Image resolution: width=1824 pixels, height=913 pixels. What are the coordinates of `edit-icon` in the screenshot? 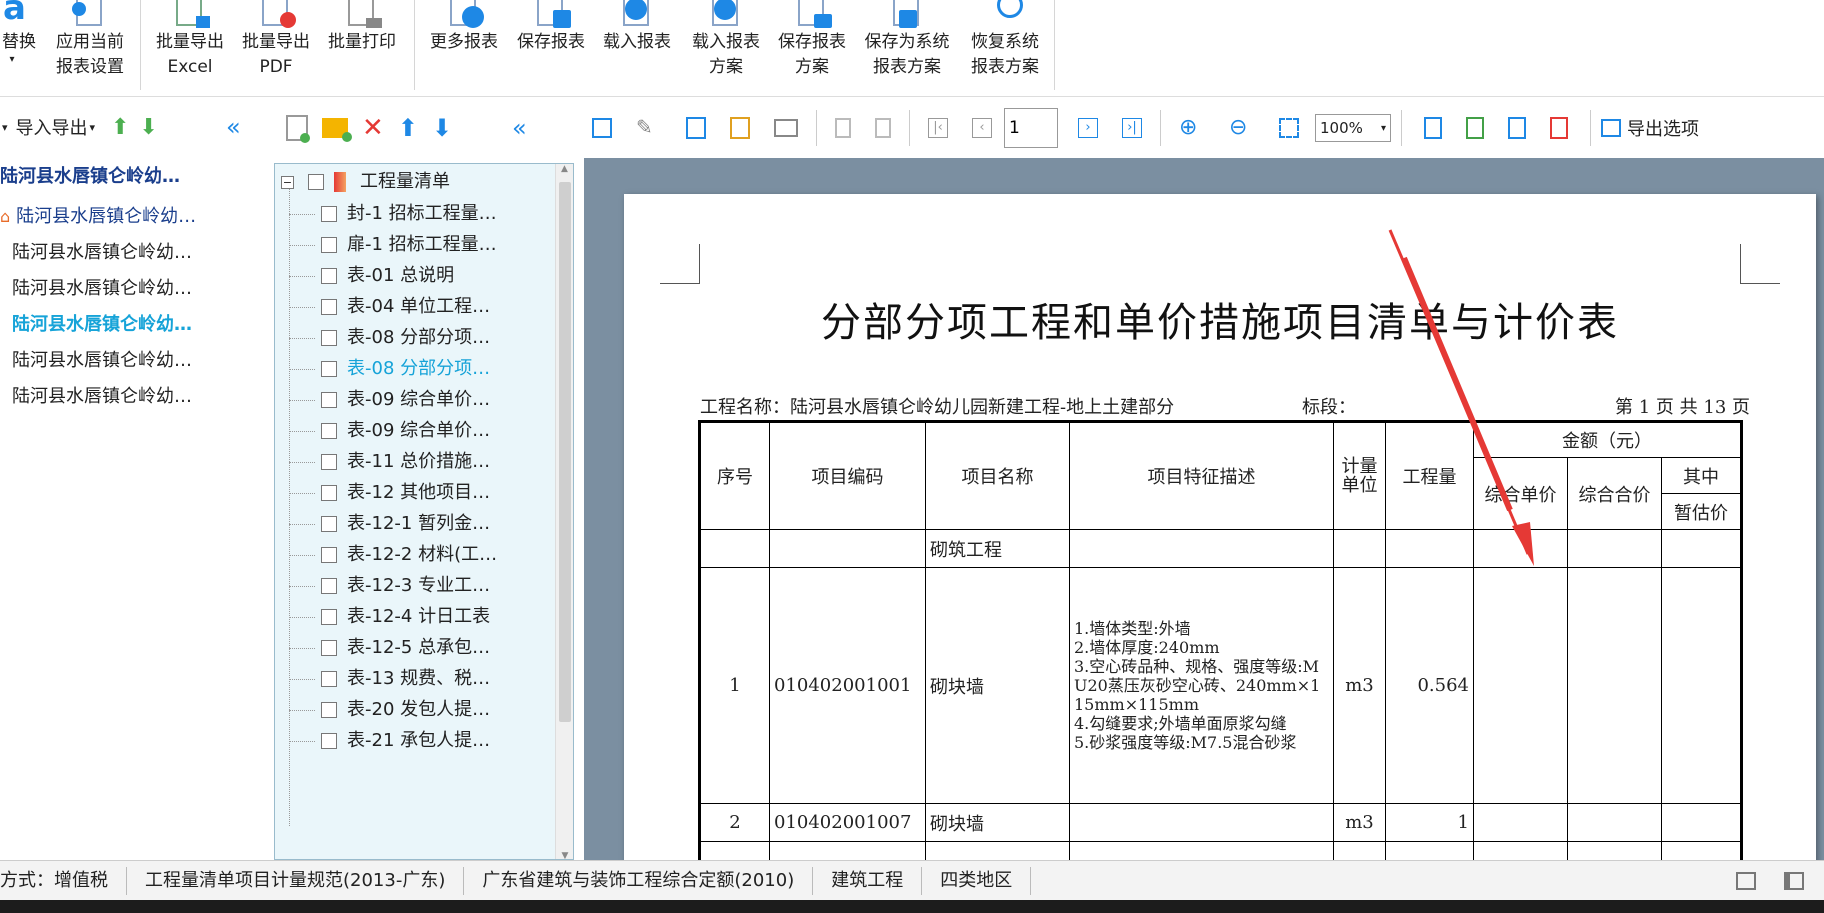 It's located at (602, 128).